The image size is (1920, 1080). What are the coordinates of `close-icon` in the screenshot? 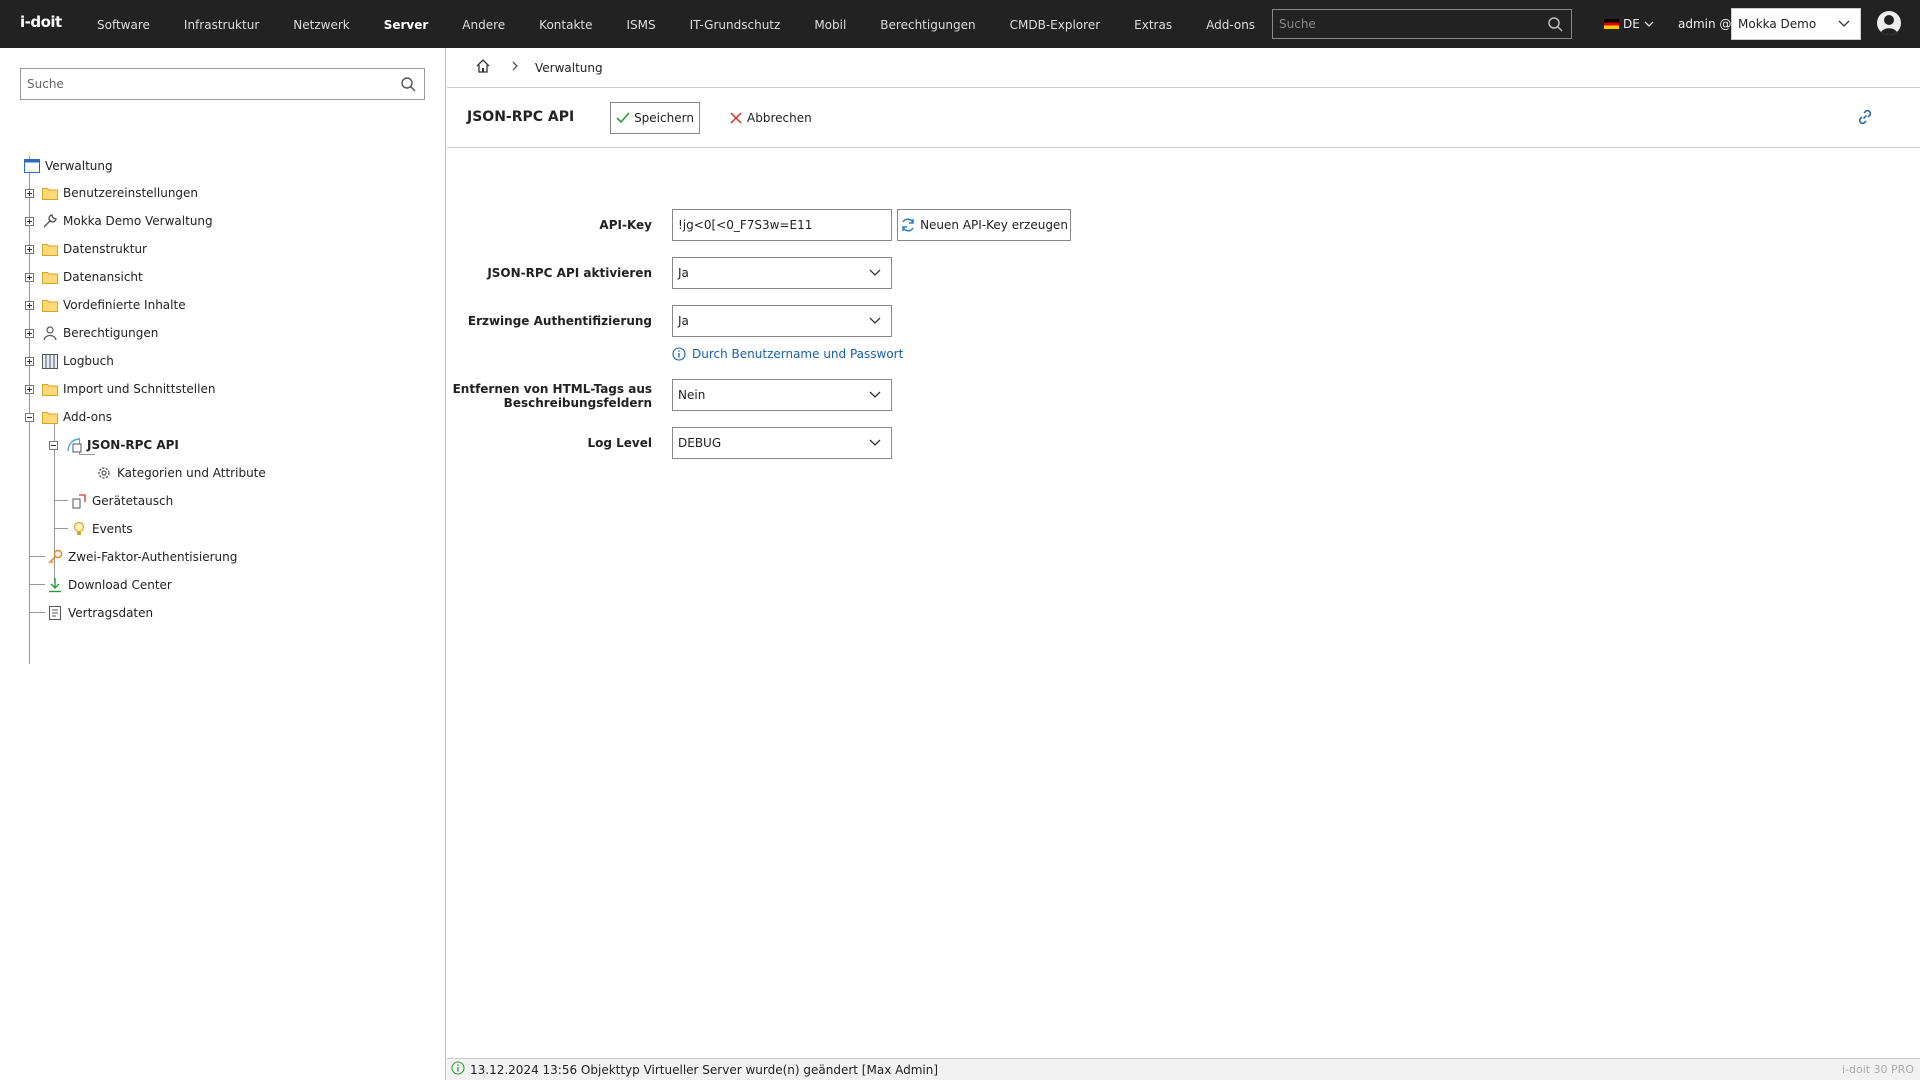 It's located at (736, 118).